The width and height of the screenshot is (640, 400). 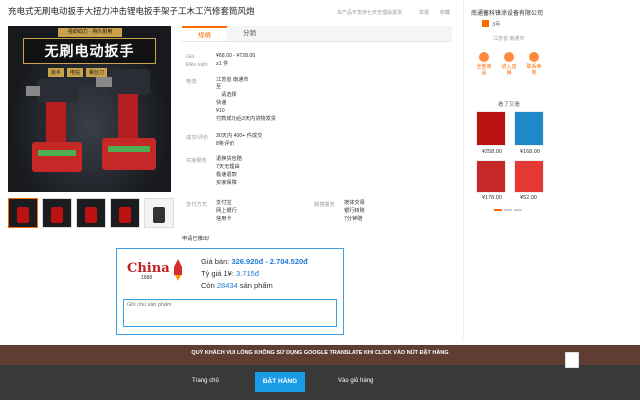 I want to click on product-notes-field, so click(x=230, y=313).